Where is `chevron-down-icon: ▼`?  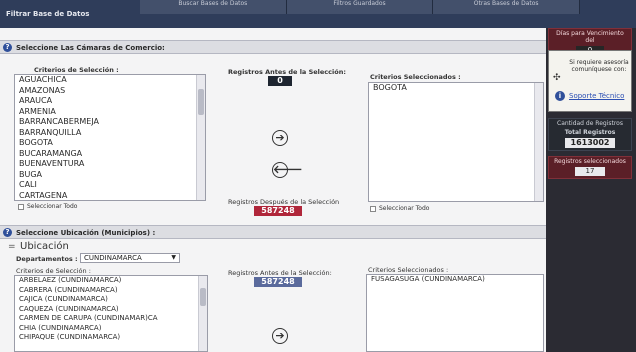 chevron-down-icon: ▼ is located at coordinates (173, 257).